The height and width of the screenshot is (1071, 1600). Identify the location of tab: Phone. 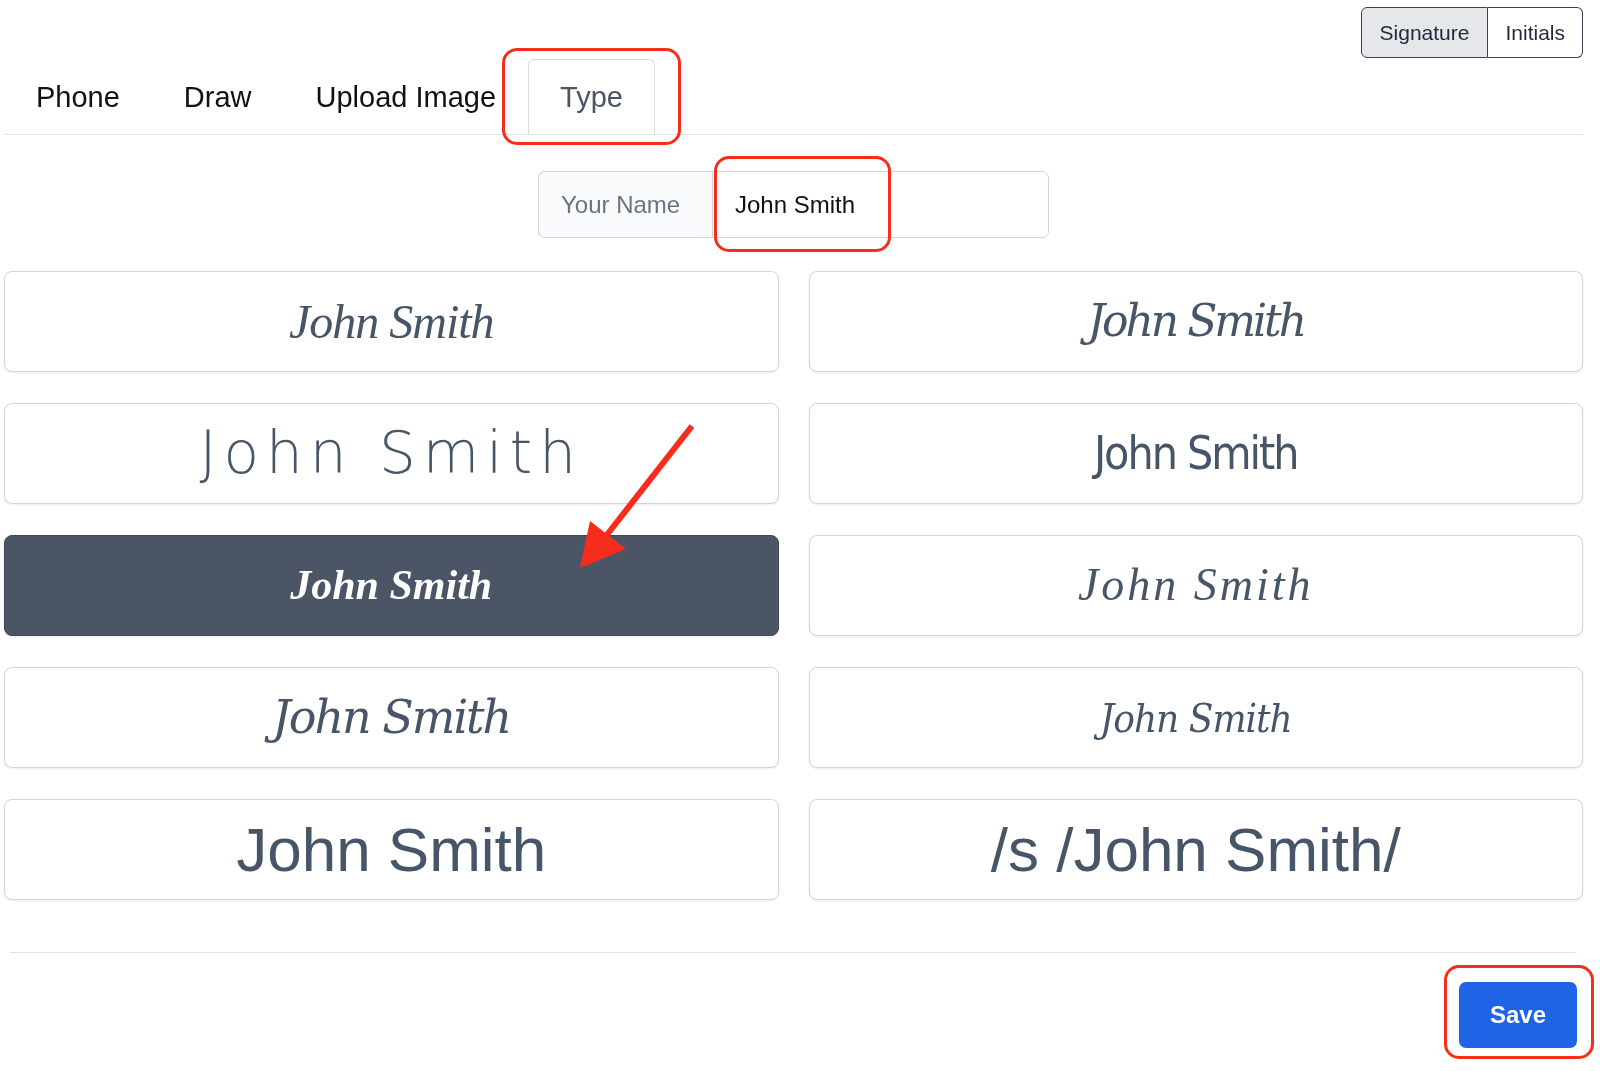
(78, 96).